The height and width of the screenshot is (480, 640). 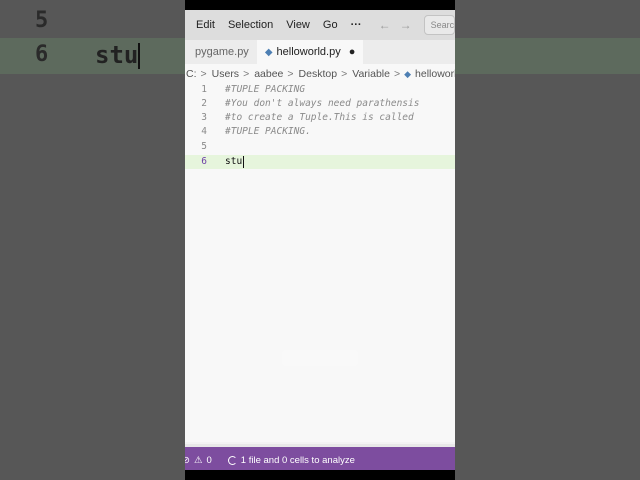 I want to click on code-line: 1 #TUPLE PACKING, so click(x=320, y=90).